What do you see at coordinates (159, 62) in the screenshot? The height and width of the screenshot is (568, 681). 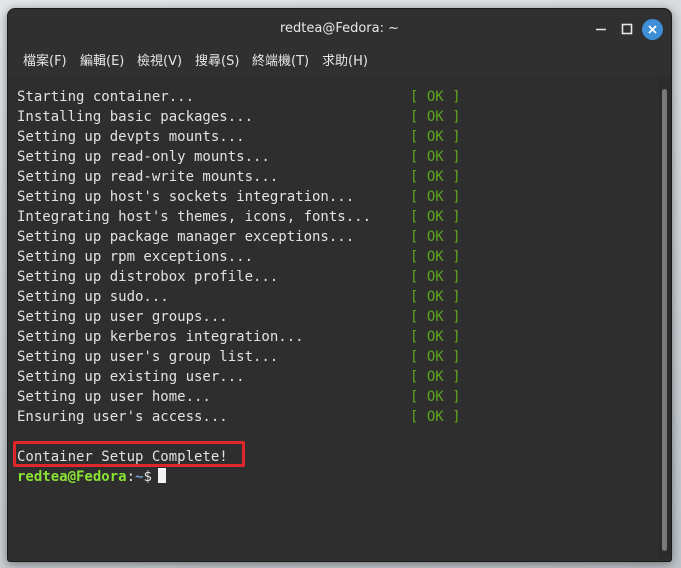 I see `menu-view: 檢視(V)` at bounding box center [159, 62].